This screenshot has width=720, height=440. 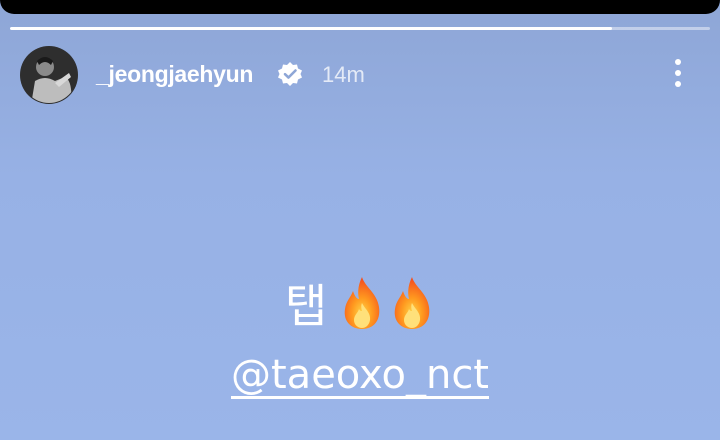 What do you see at coordinates (306, 306) in the screenshot?
I see `caption-text: 탭` at bounding box center [306, 306].